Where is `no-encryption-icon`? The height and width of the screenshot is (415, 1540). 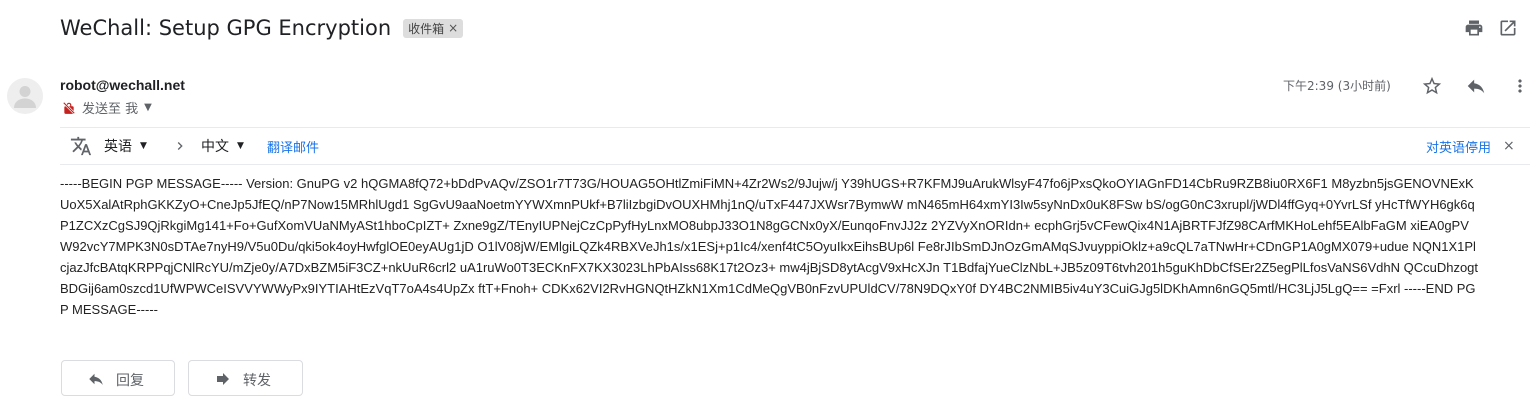
no-encryption-icon is located at coordinates (69, 108).